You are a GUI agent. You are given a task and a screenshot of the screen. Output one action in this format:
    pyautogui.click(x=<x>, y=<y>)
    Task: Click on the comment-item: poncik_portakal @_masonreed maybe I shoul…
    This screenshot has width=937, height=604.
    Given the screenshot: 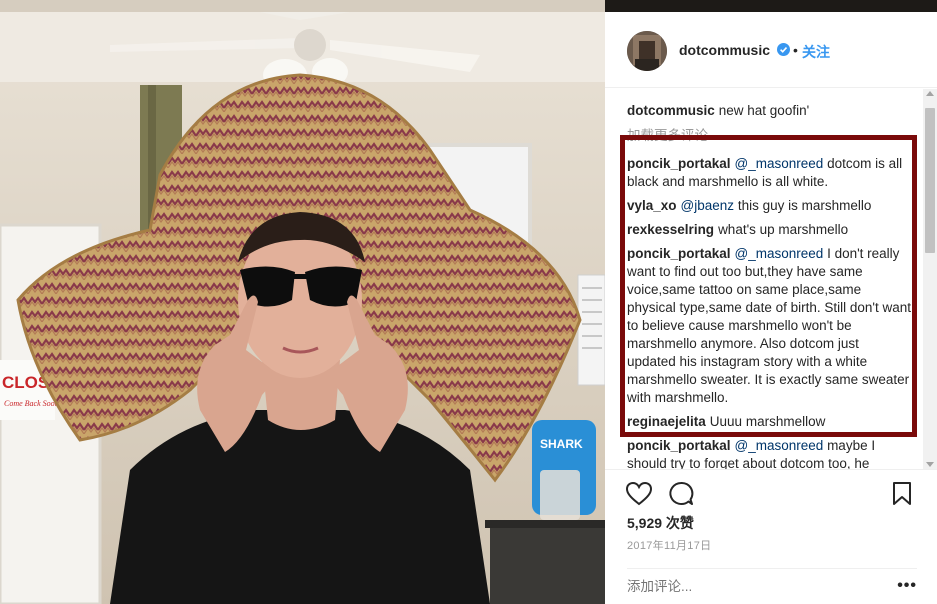 What is the action you would take?
    pyautogui.click(x=769, y=453)
    